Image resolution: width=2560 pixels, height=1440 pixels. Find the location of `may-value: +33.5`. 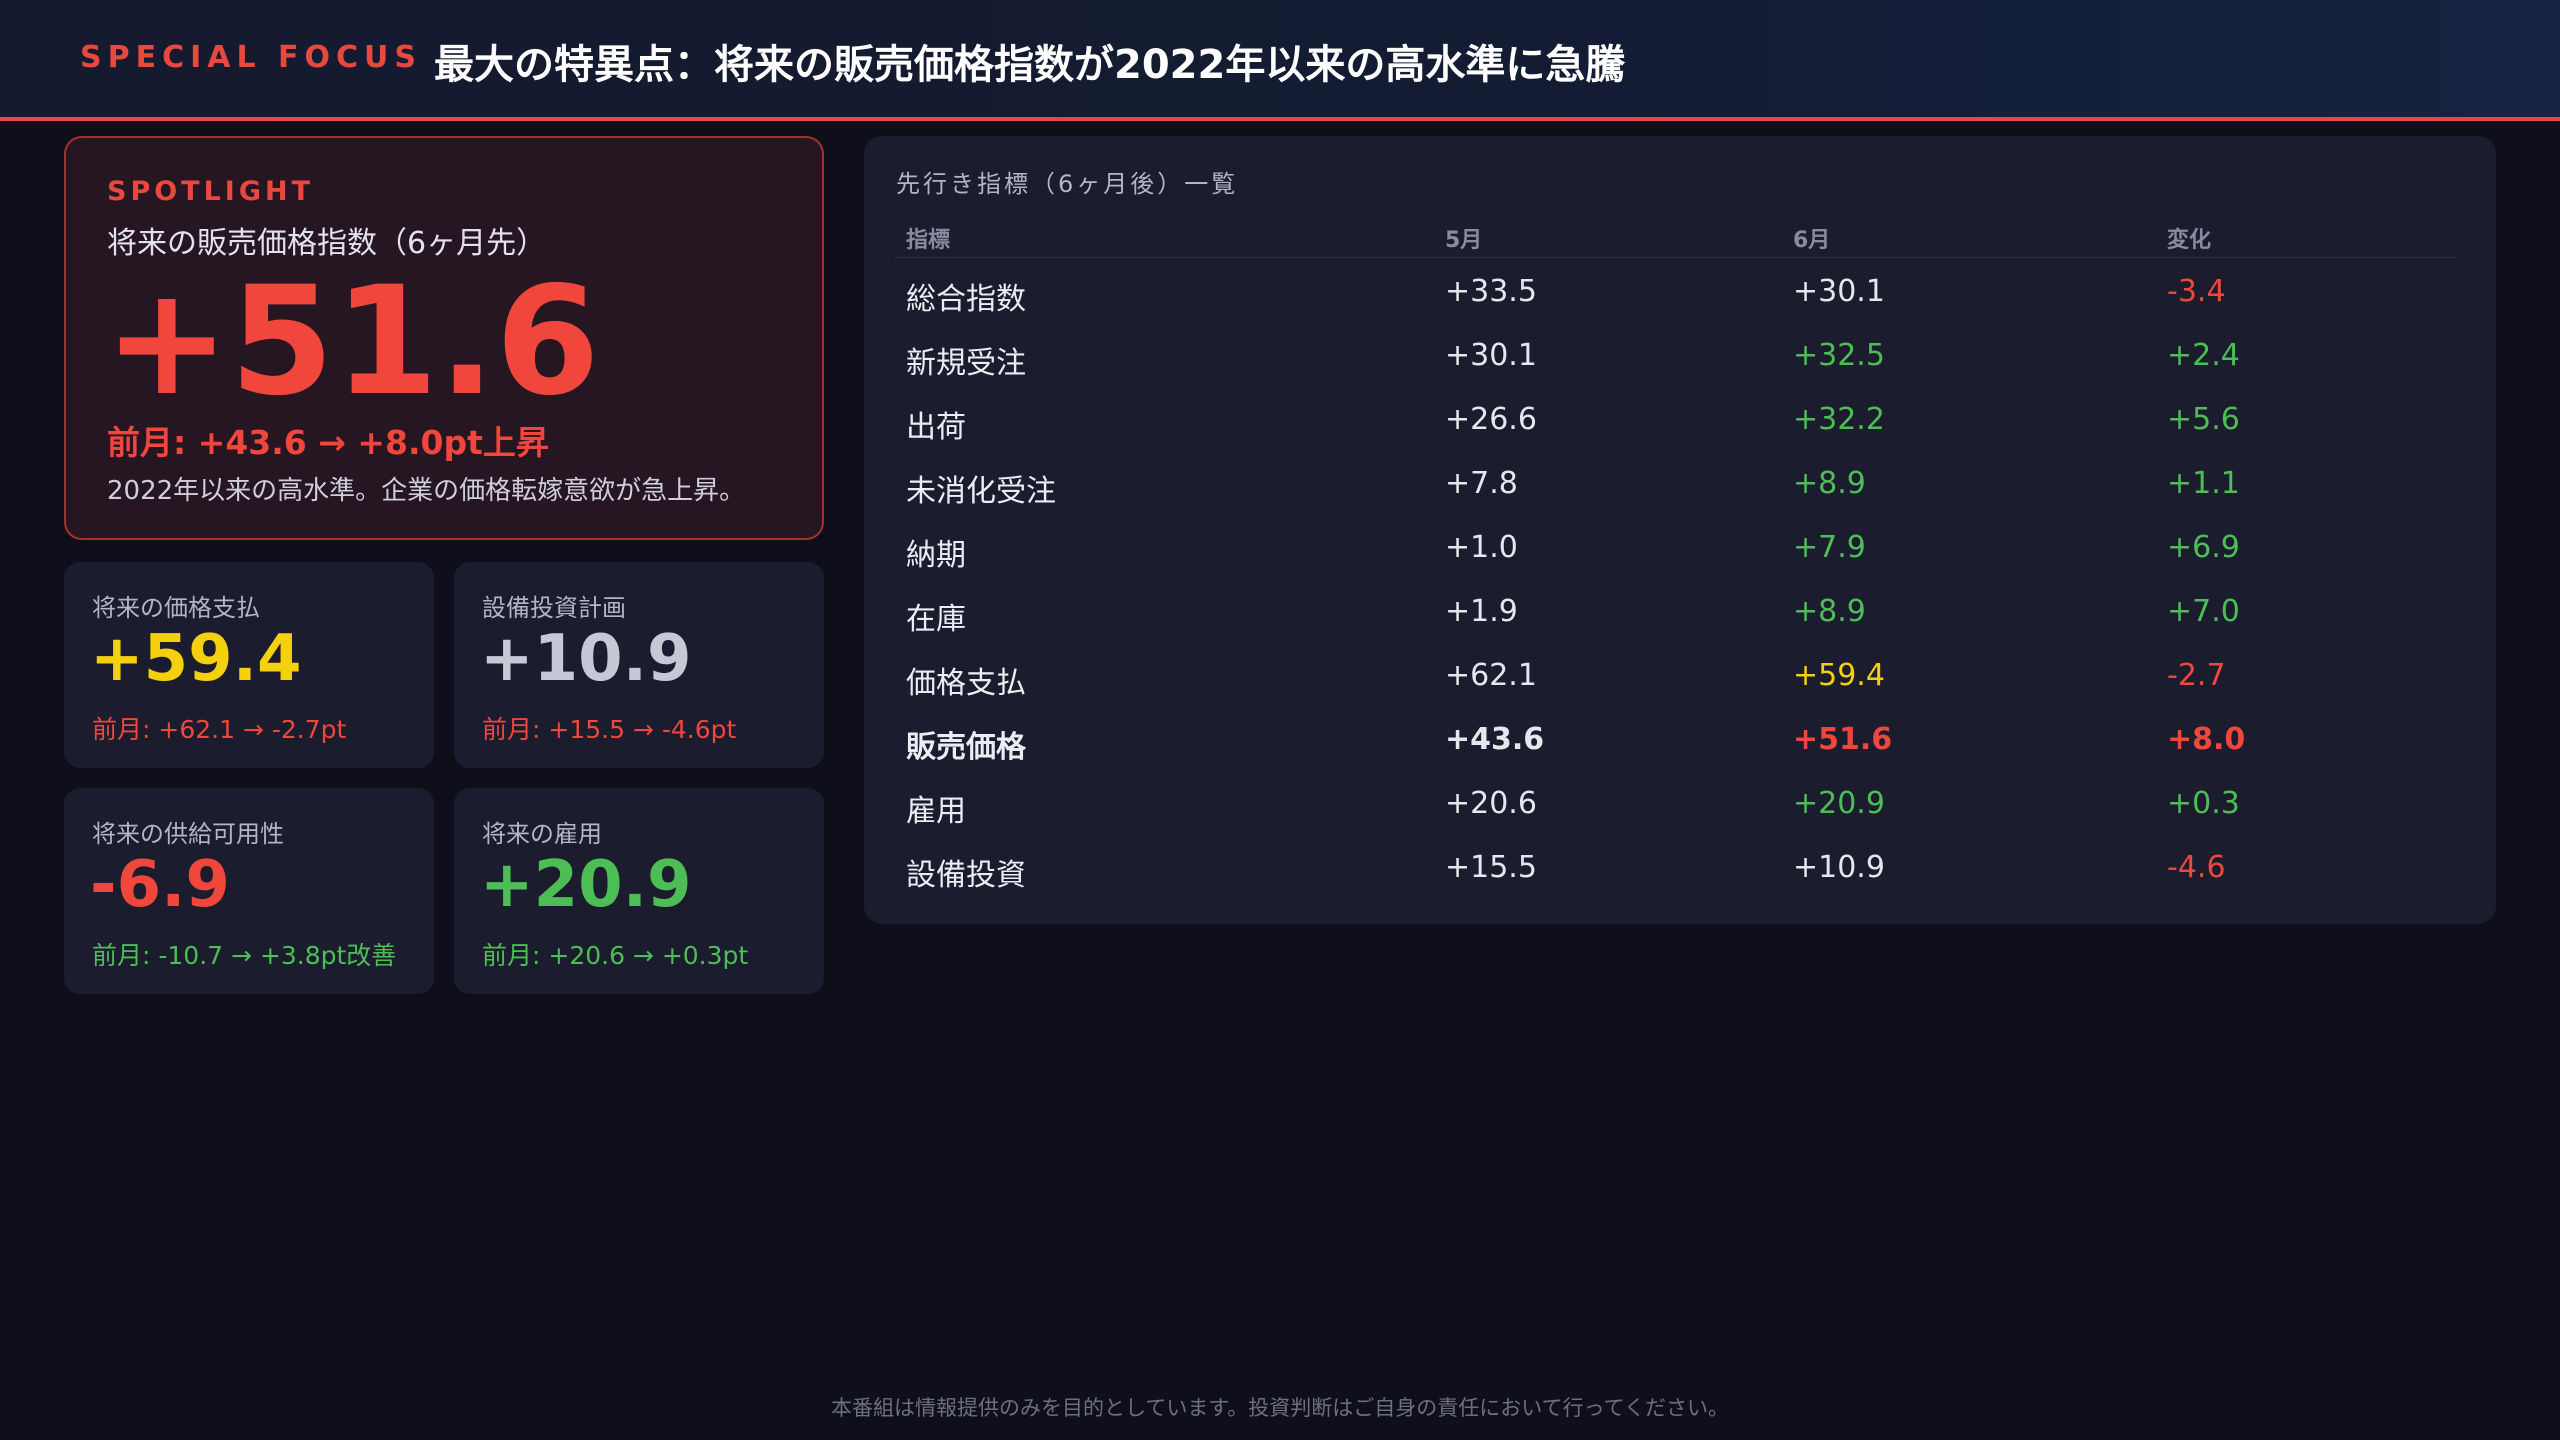

may-value: +33.5 is located at coordinates (1491, 291).